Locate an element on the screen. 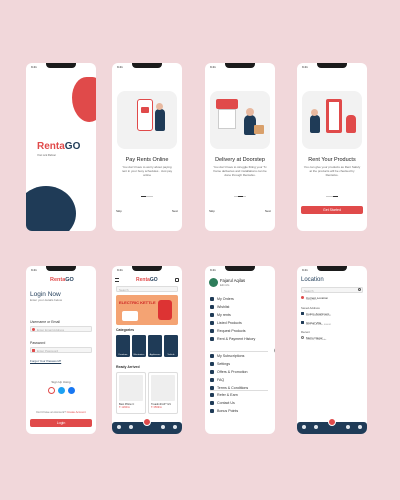 This screenshot has width=400, height=500. menu-item-label: Offers & Promotion is located at coordinates (232, 372).